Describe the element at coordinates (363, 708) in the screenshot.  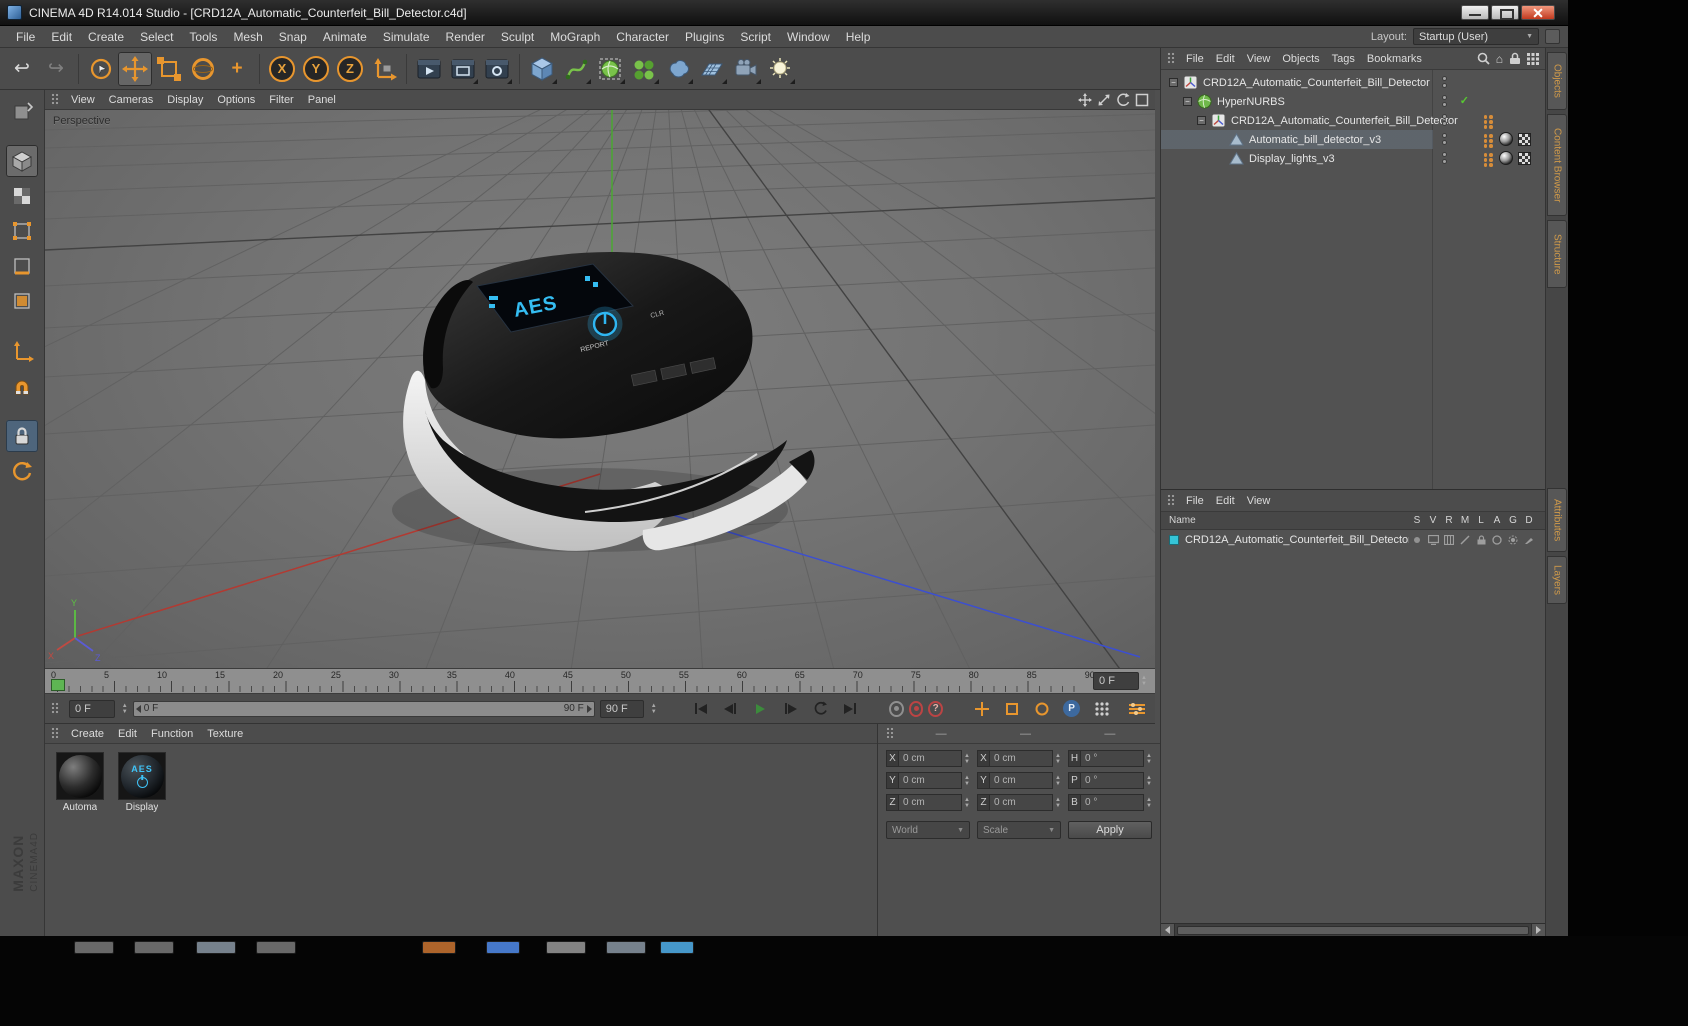
I see `frame-range-slider: 0 F 90 F` at that location.